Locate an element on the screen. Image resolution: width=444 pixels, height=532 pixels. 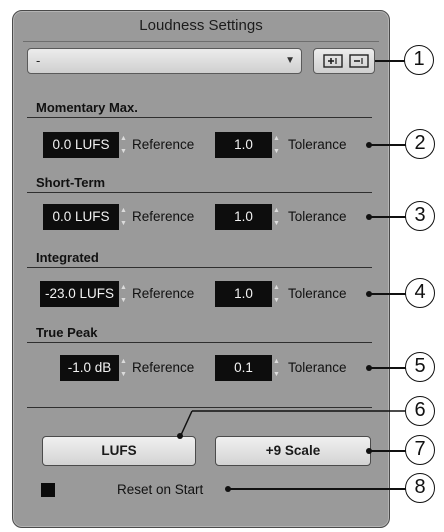
momentary-reference-spinner: ▲ ▼ is located at coordinates (124, 145).